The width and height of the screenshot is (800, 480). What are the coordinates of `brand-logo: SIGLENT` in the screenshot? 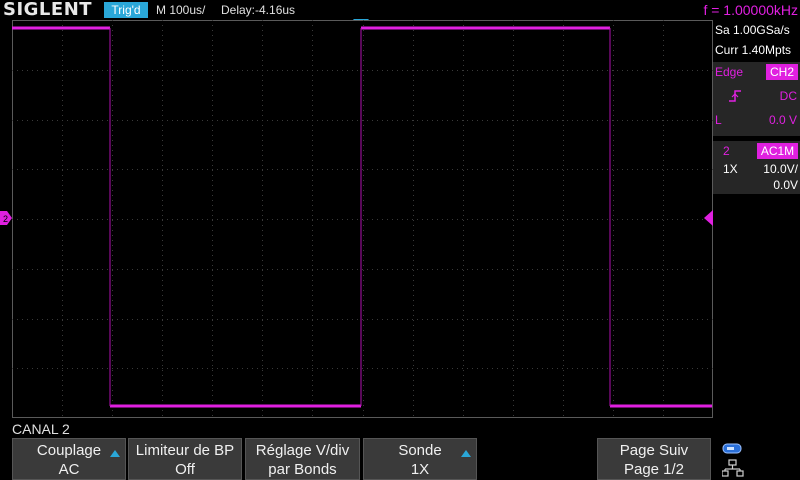 It's located at (48, 10).